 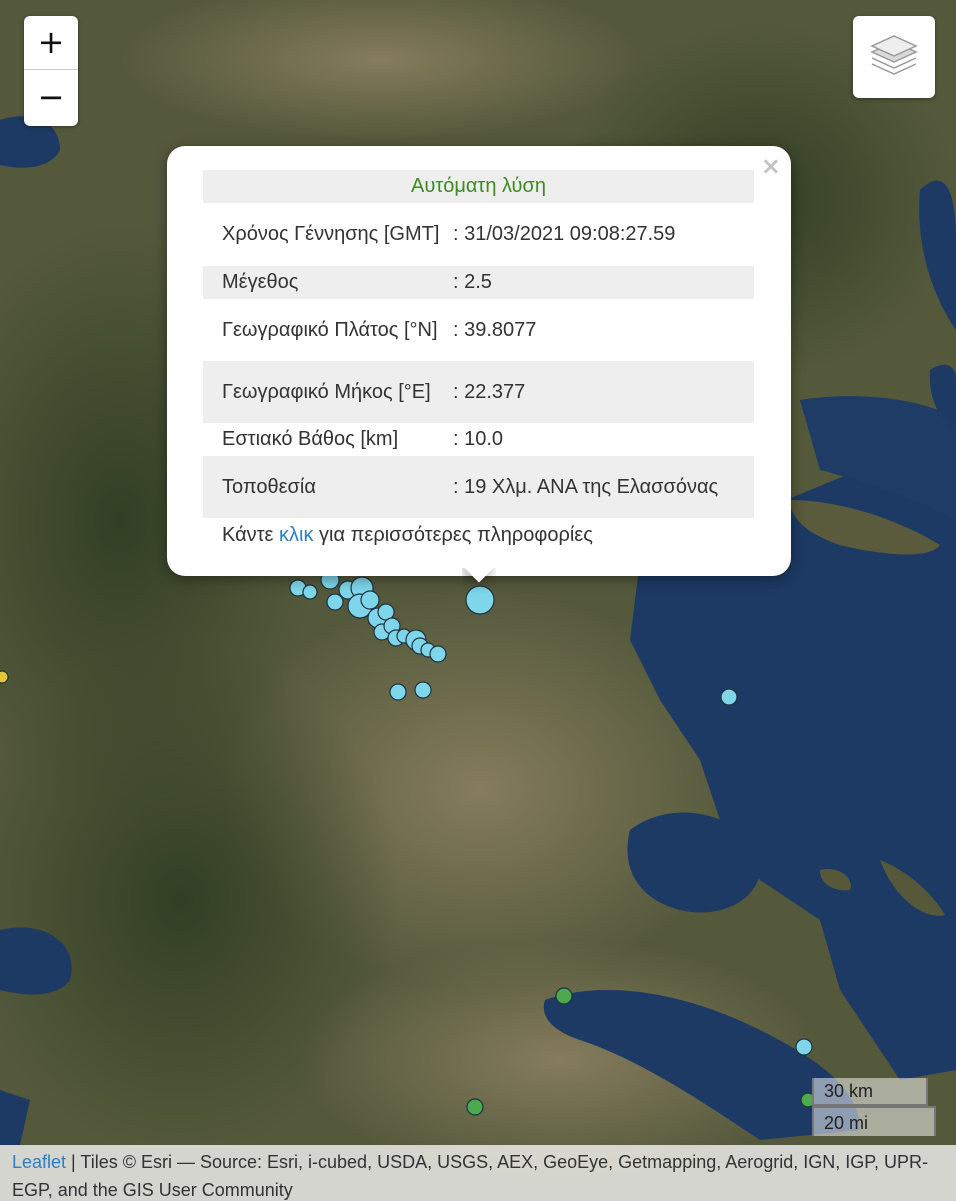 I want to click on origin-time-label: Χρόνος Γέννησης [GMT], so click(x=331, y=234).